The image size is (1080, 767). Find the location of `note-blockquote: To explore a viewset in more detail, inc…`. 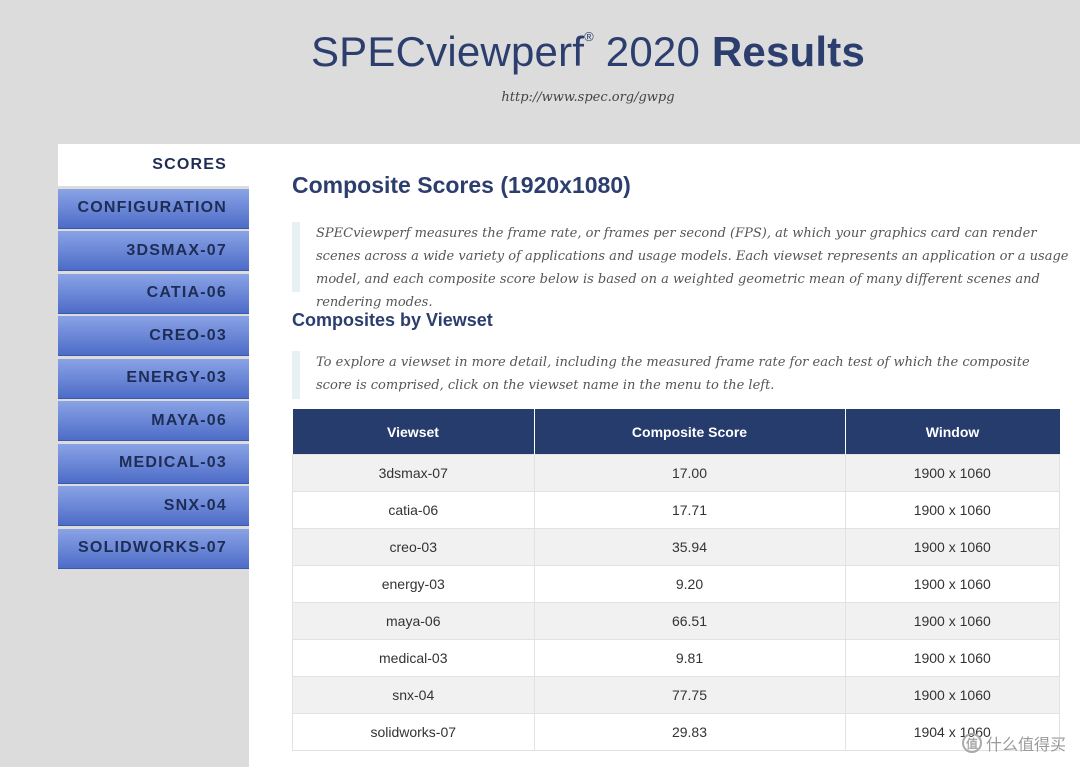

note-blockquote: To explore a viewset in more detail, inc… is located at coordinates (677, 375).